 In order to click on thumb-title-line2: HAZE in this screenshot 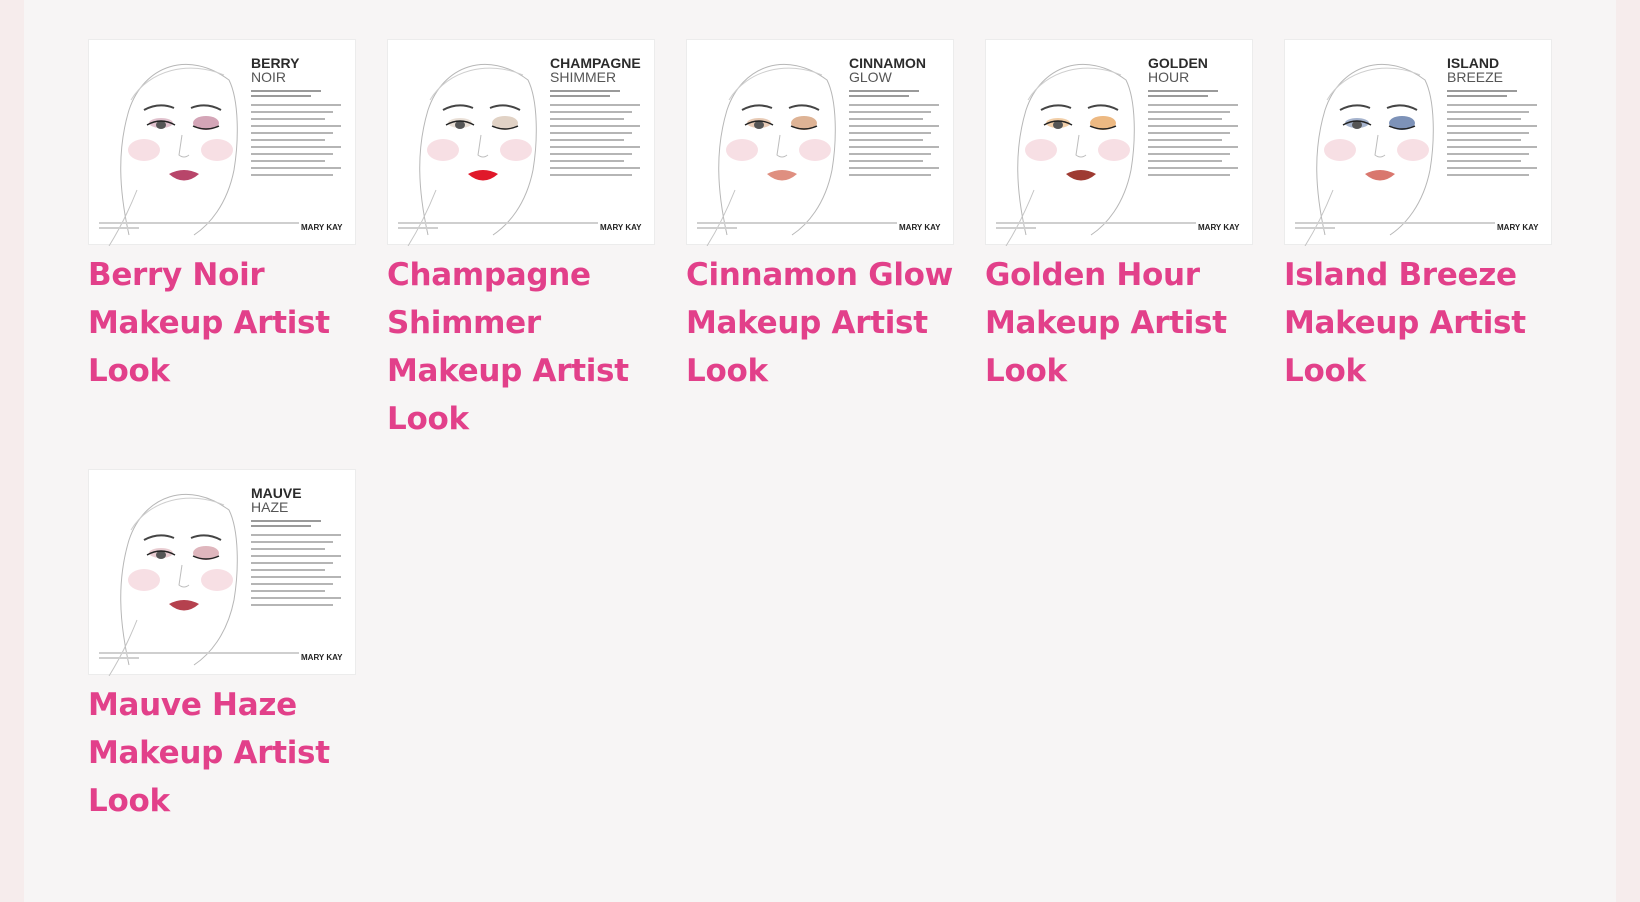, I will do `click(269, 507)`.